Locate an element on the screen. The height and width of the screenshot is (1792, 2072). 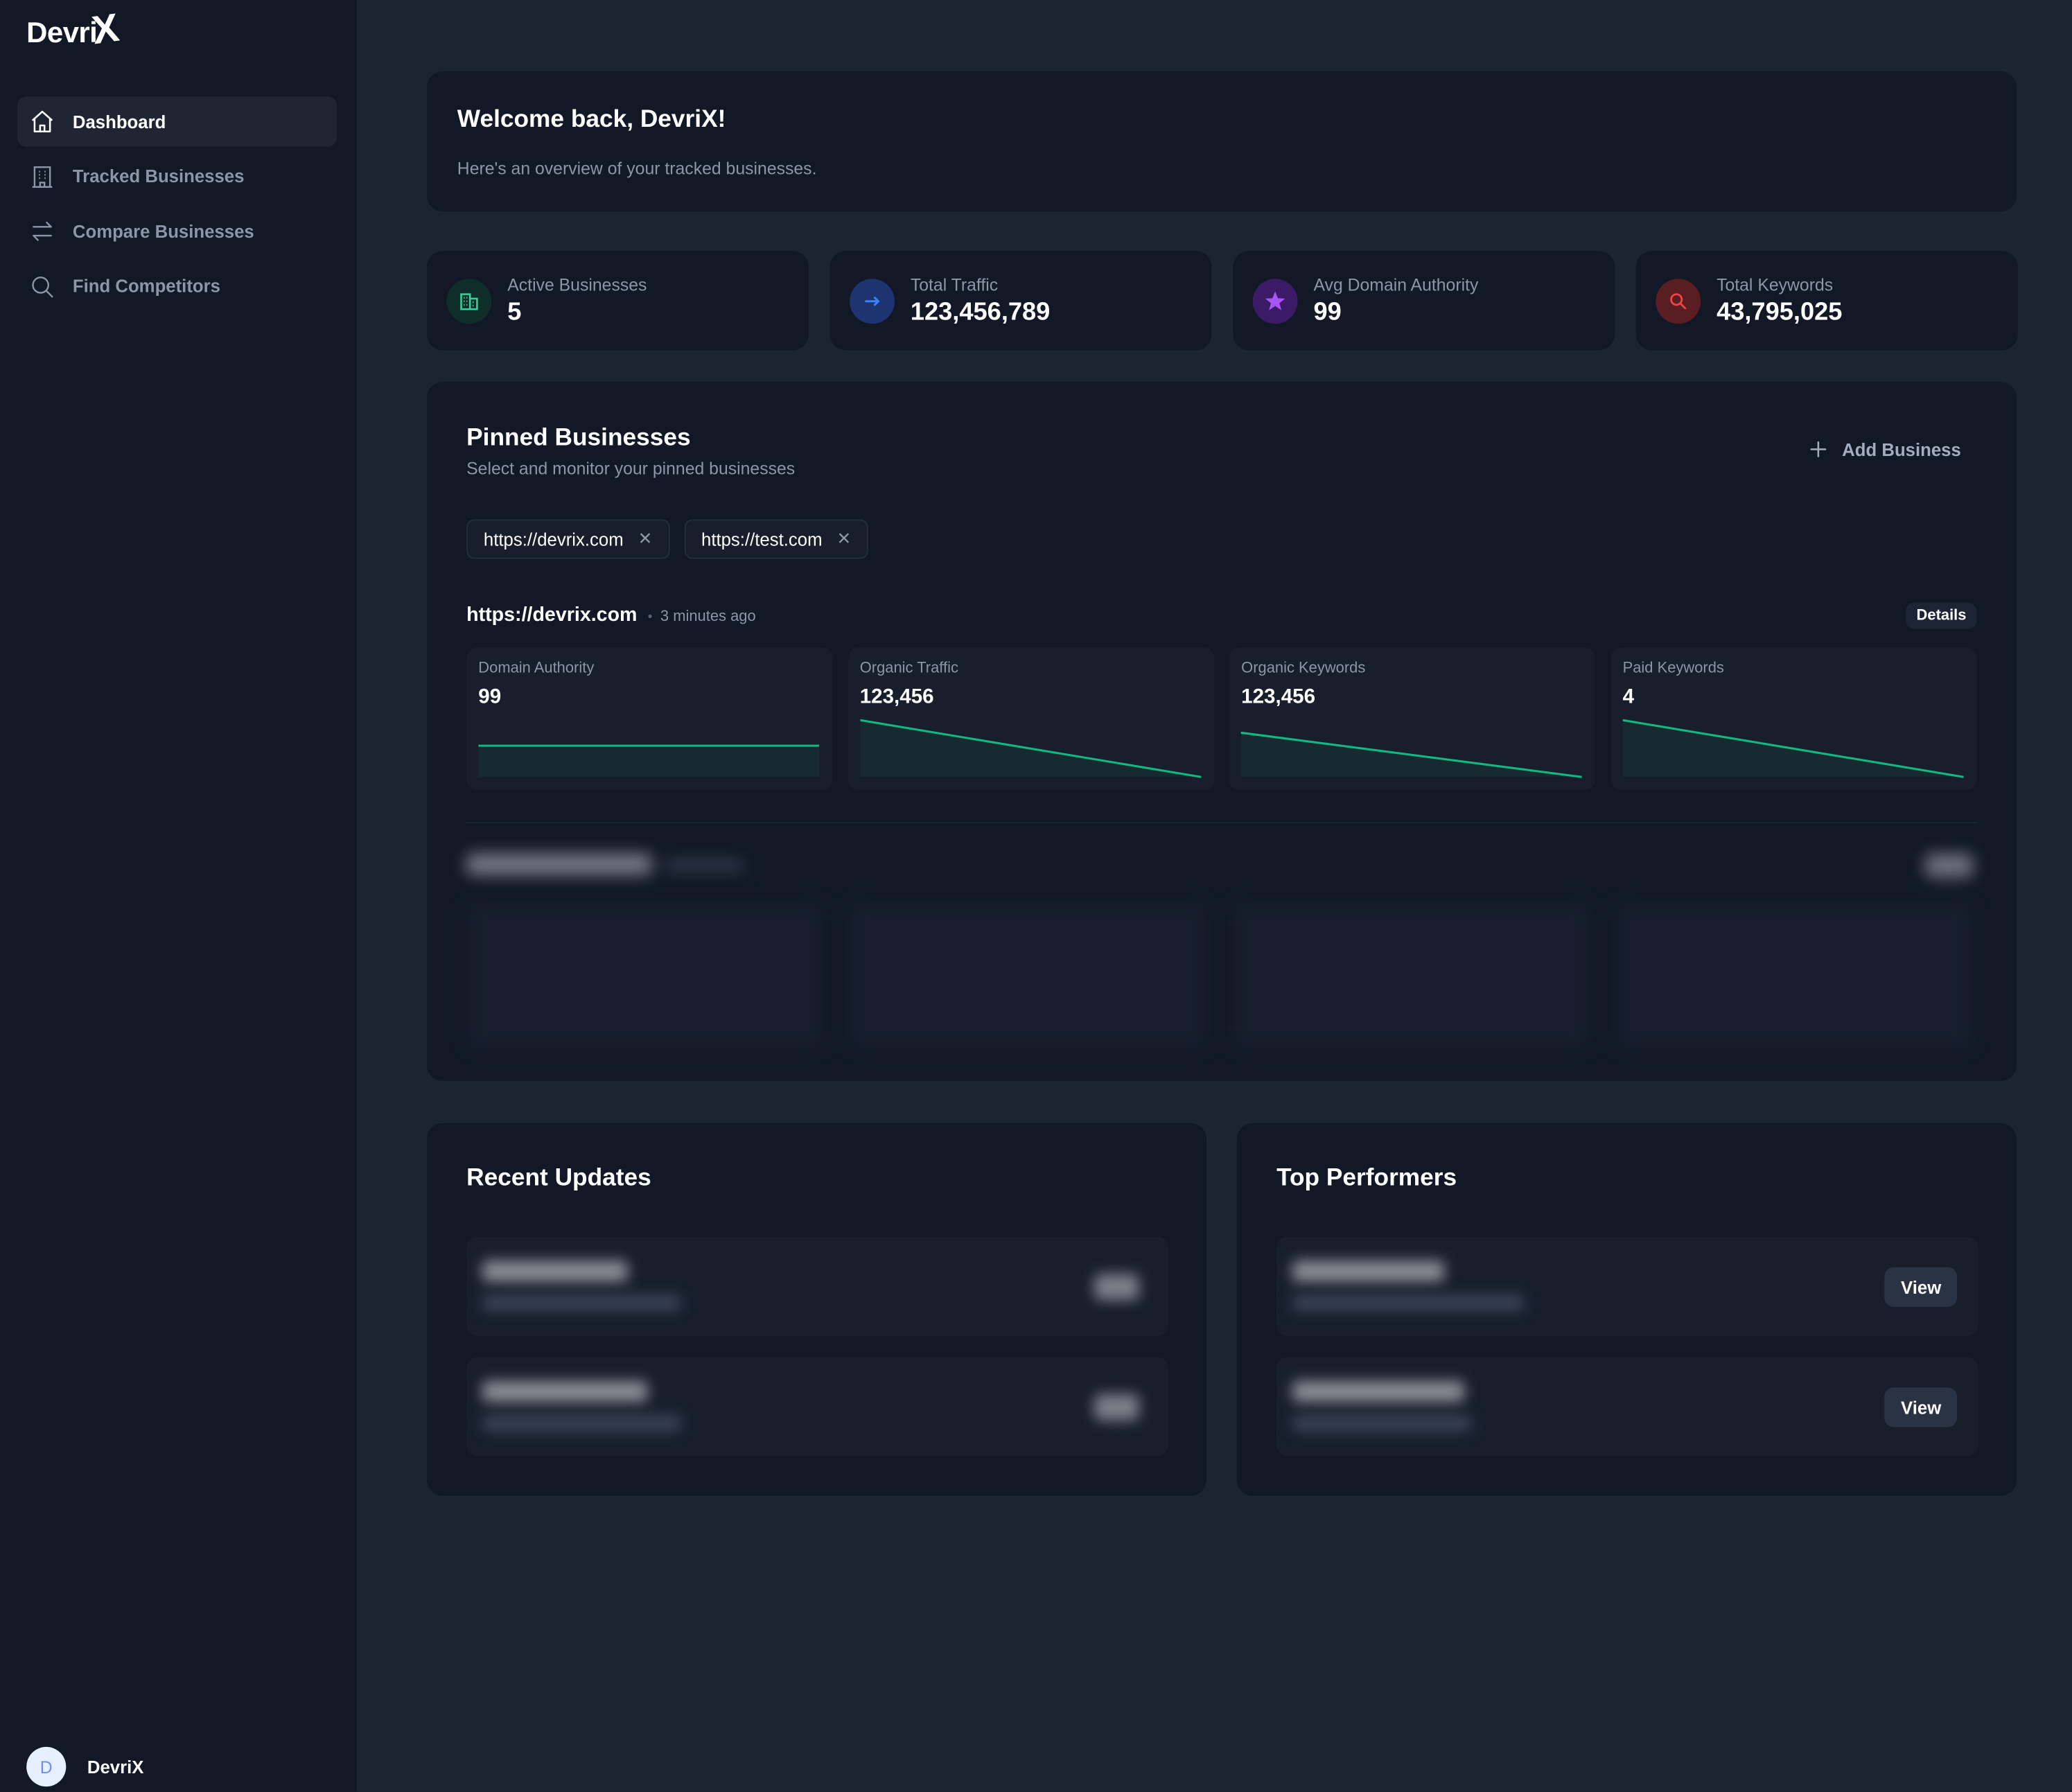
blurred-business-preview is located at coordinates (1226, 950).